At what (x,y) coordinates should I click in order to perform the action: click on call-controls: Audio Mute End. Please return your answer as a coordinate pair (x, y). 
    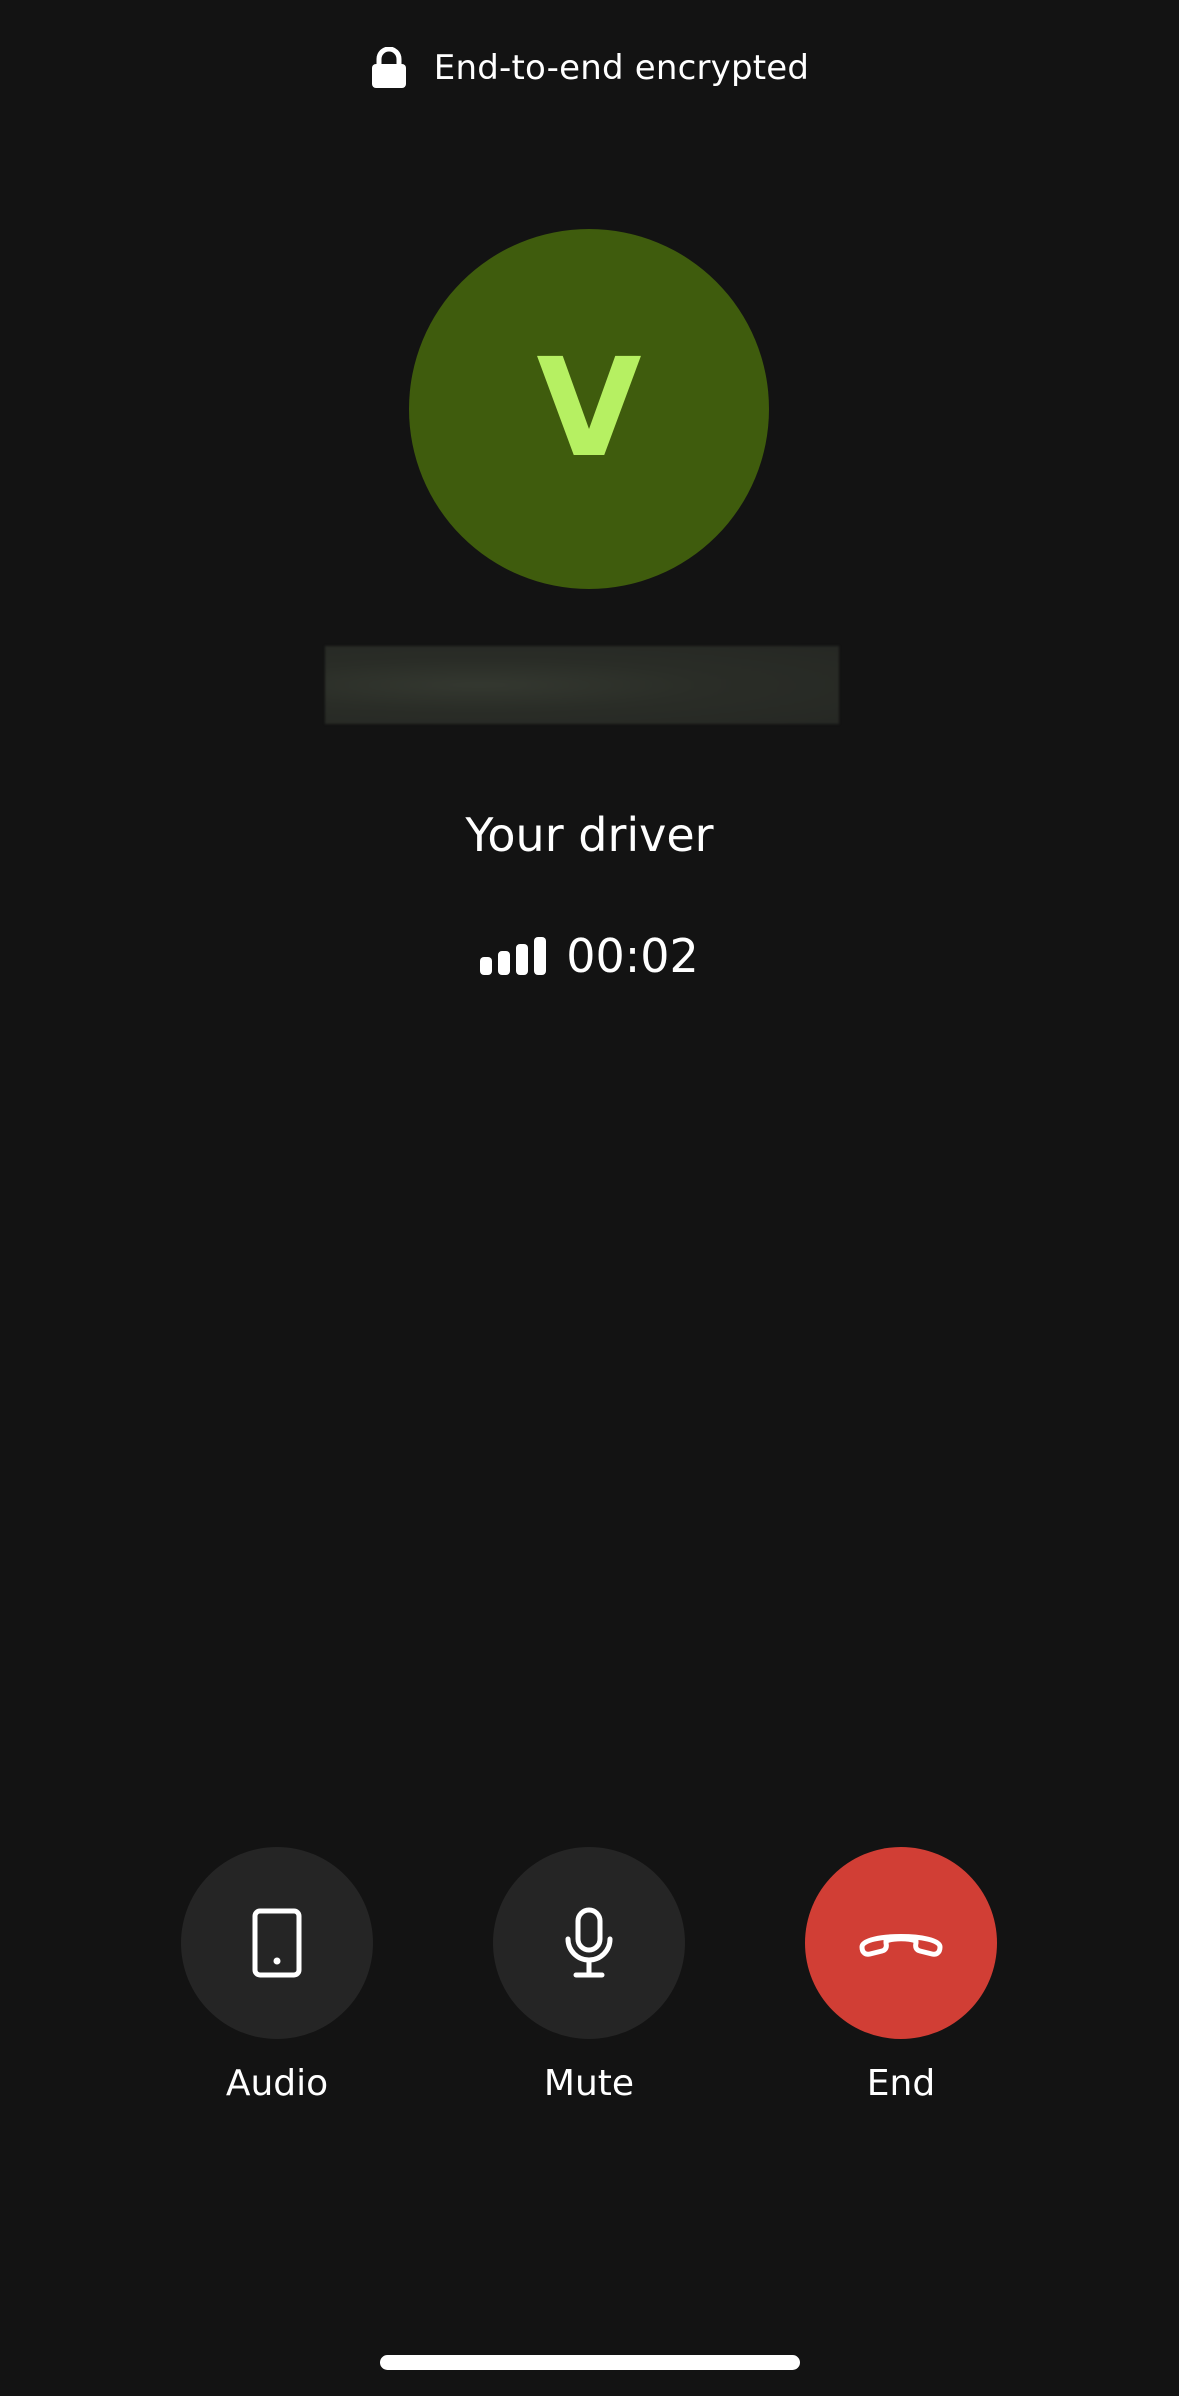
    Looking at the image, I should click on (589, 1977).